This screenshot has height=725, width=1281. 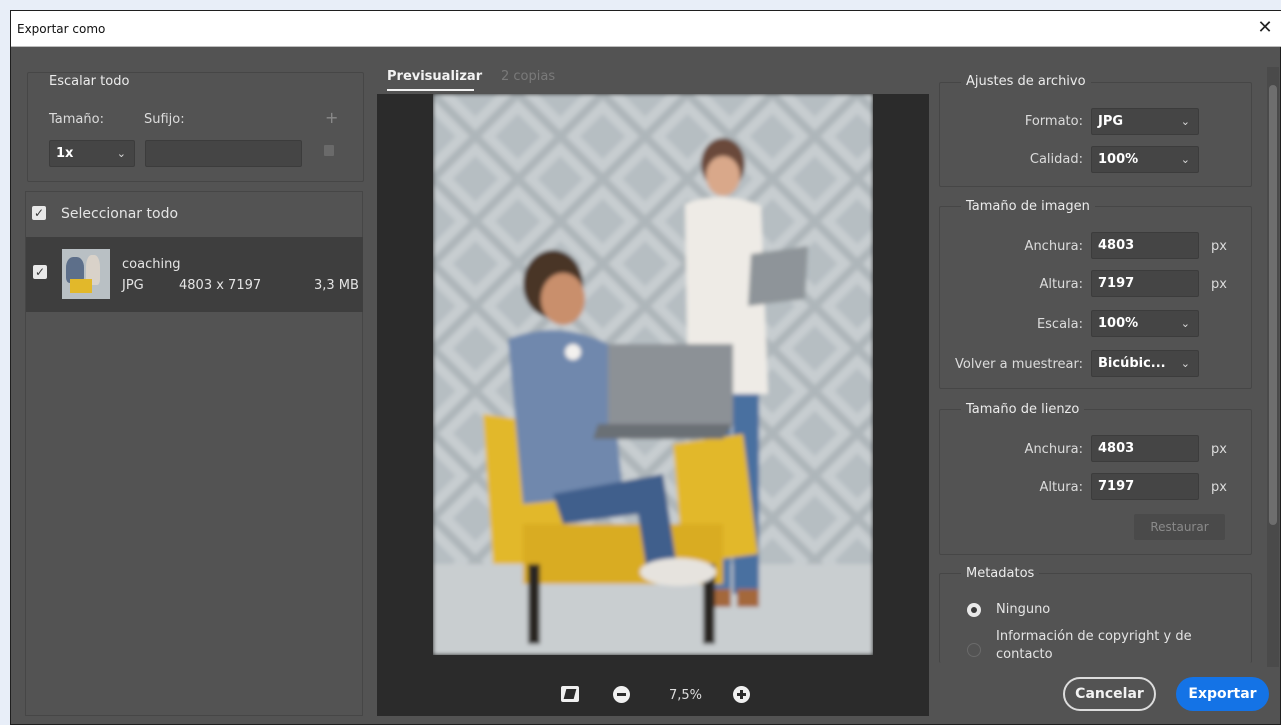 I want to click on quality-label: Calidad:, so click(x=1056, y=159).